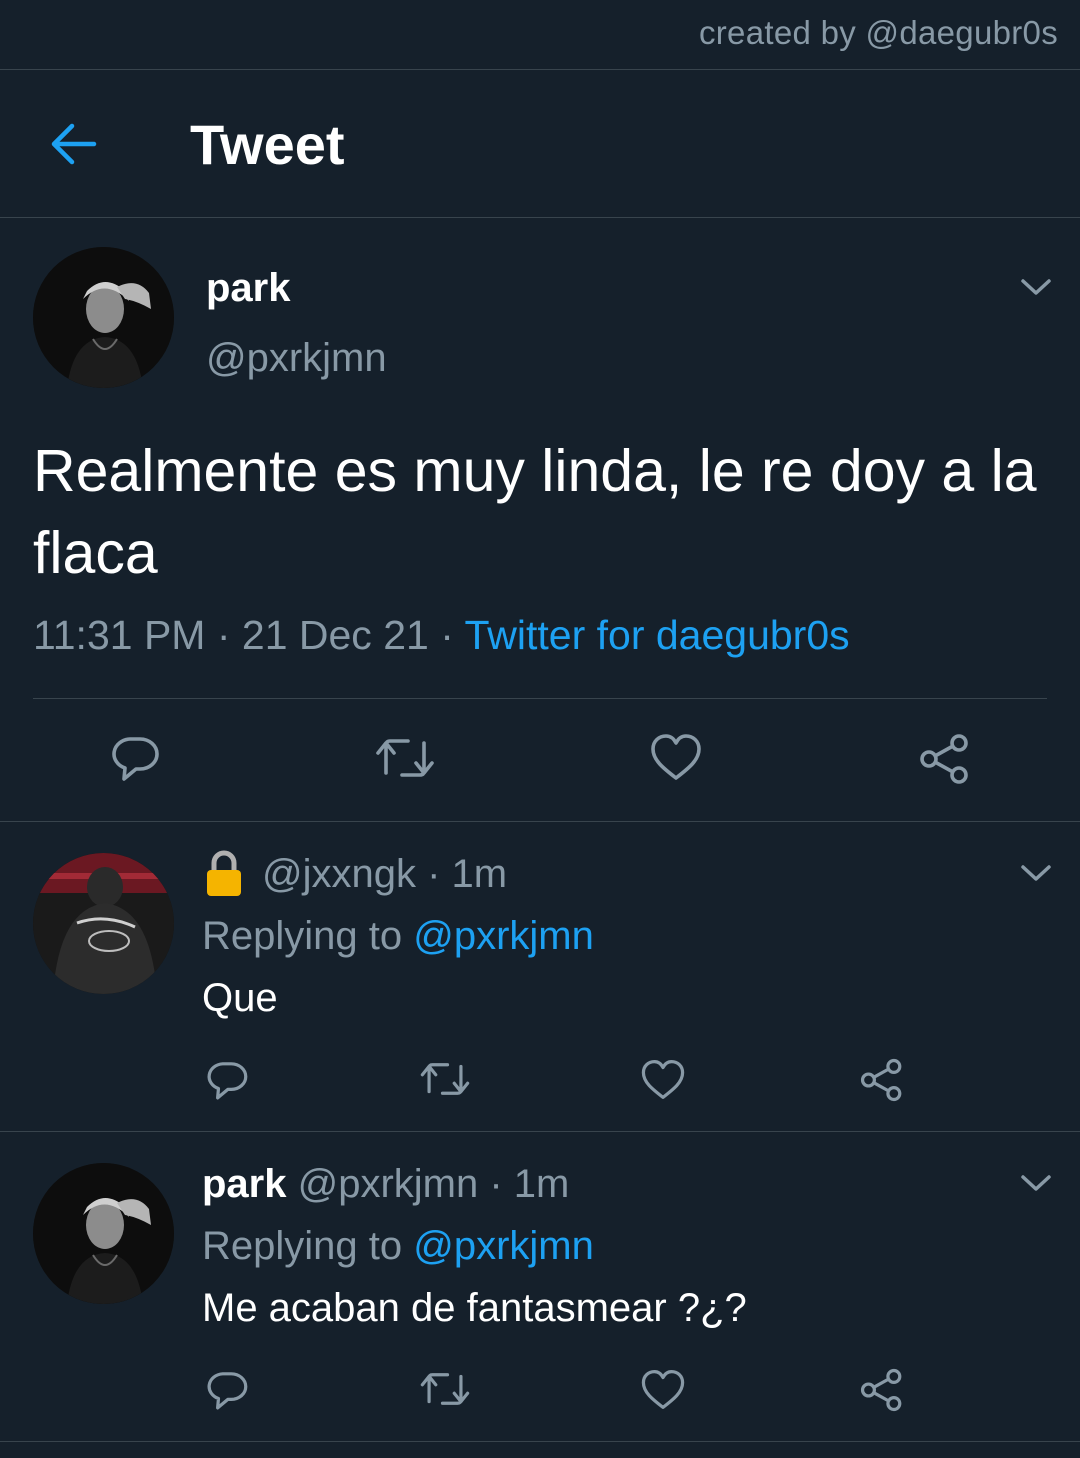 This screenshot has height=1458, width=1080. Describe the element at coordinates (248, 288) in the screenshot. I see `author-name: park` at that location.